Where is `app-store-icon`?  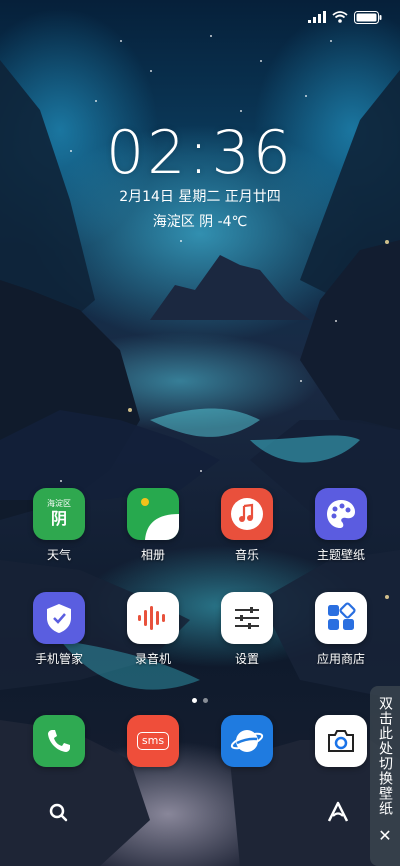 app-store-icon is located at coordinates (341, 618).